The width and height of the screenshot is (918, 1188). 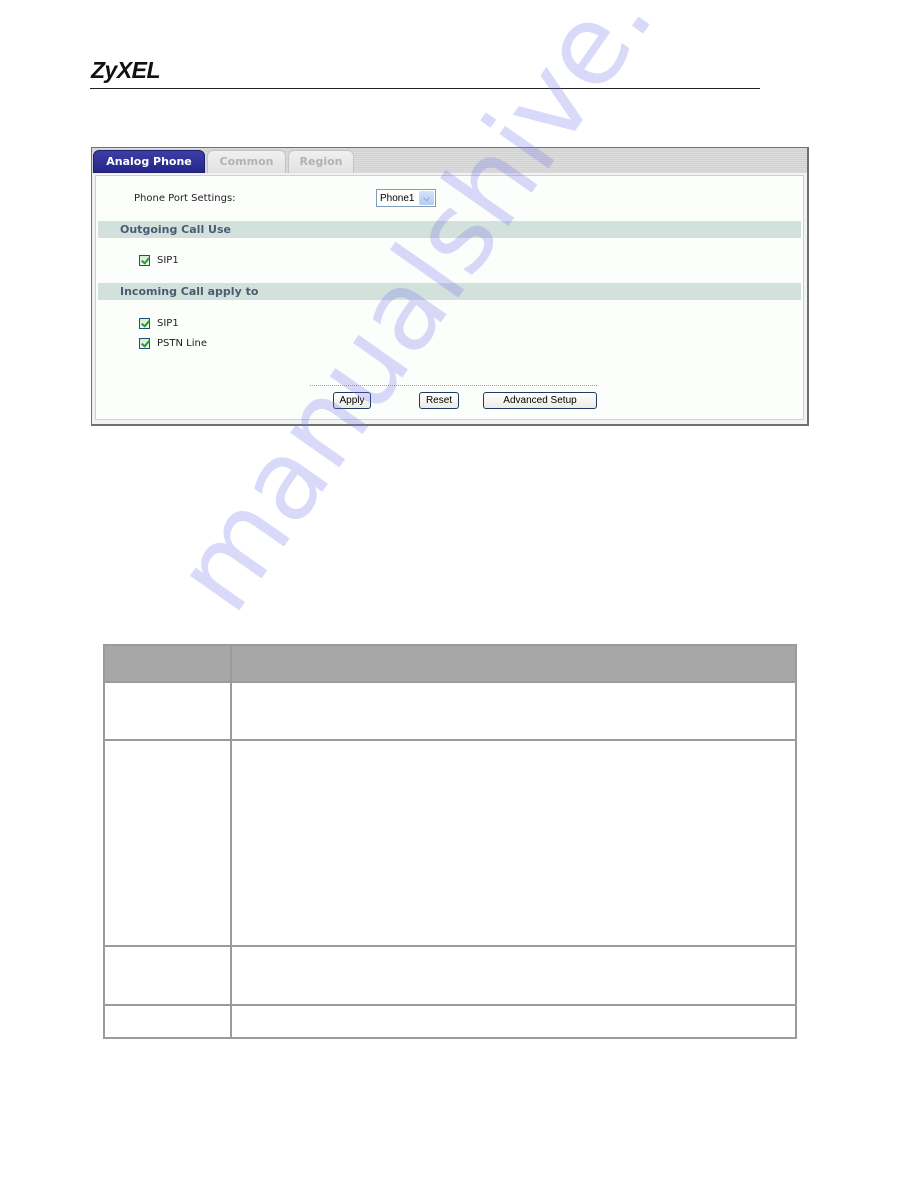 What do you see at coordinates (321, 161) in the screenshot?
I see `tab-region: Region` at bounding box center [321, 161].